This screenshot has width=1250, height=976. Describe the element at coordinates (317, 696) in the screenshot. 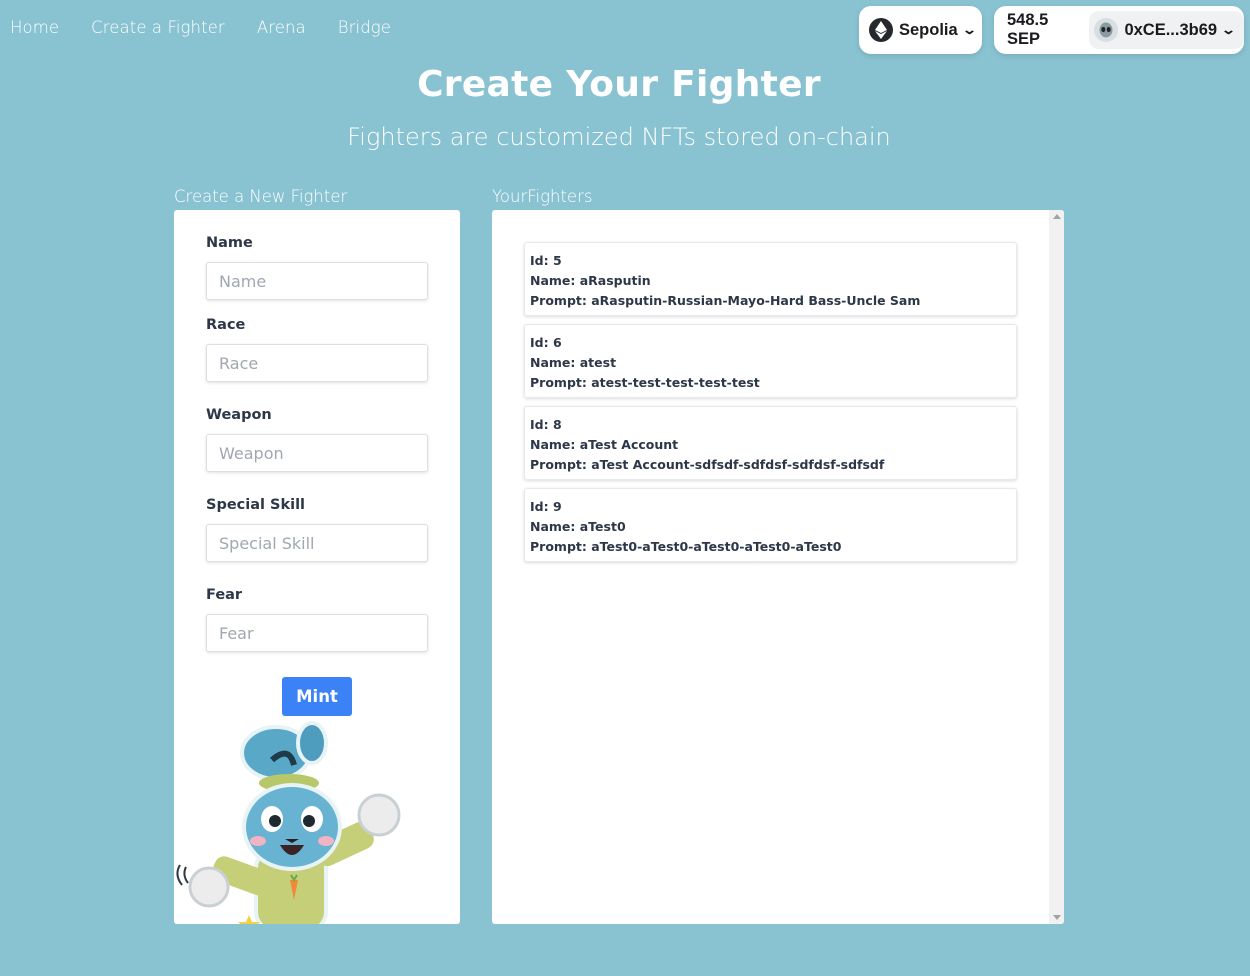

I see `mint-button: Mint` at that location.